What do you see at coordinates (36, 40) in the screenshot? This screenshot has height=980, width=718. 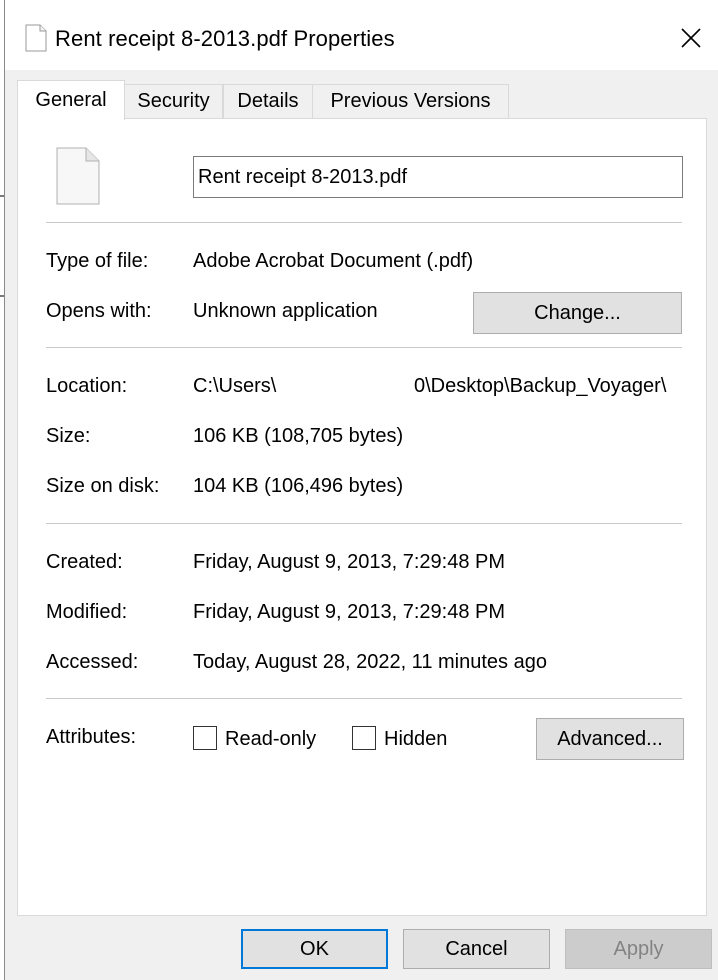 I see `pdf-file-icon` at bounding box center [36, 40].